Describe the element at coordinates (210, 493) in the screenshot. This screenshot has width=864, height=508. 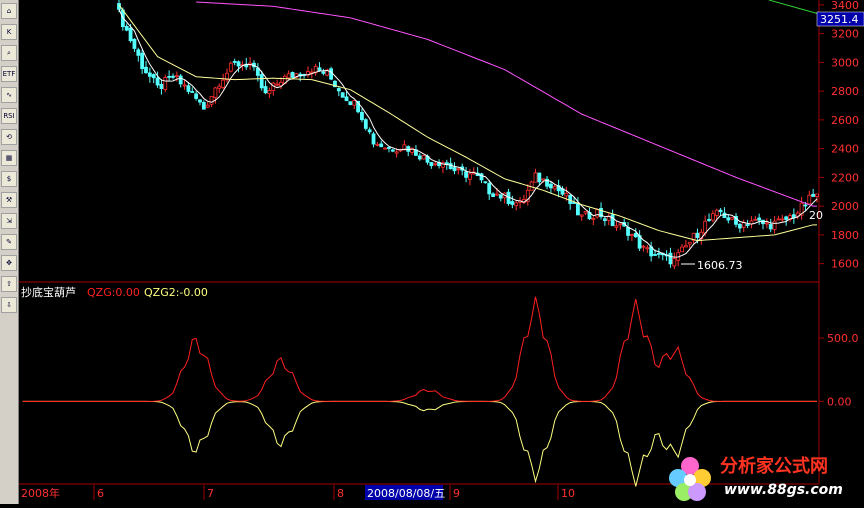
I see `time-axis-label: 7` at that location.